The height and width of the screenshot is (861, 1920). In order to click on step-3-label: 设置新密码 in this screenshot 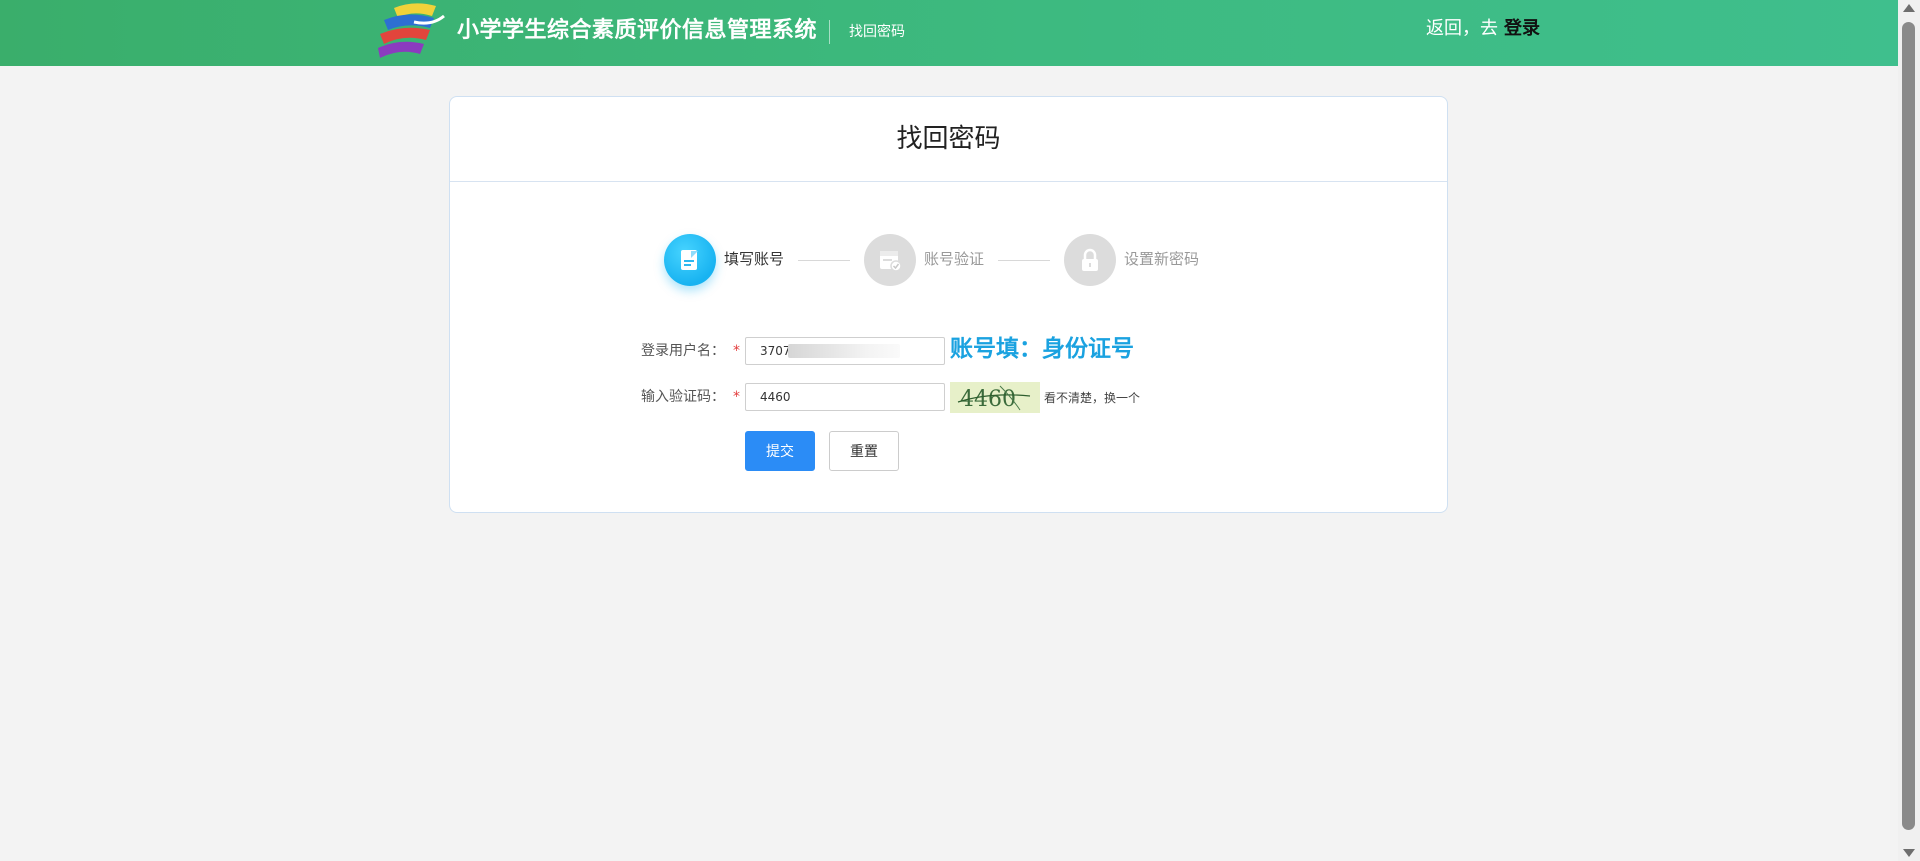, I will do `click(1162, 259)`.